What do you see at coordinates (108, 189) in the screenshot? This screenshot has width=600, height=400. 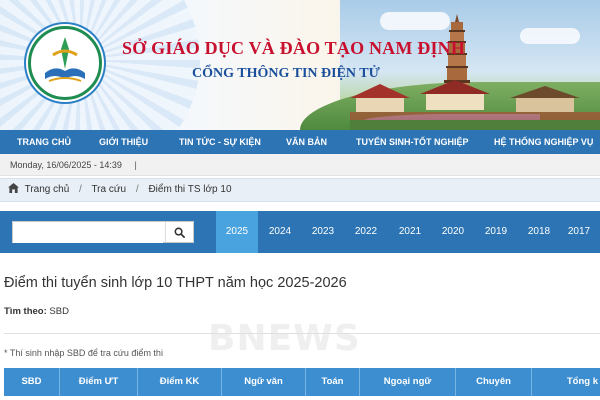 I see `breadcrumb-lookup: Tra cứu` at bounding box center [108, 189].